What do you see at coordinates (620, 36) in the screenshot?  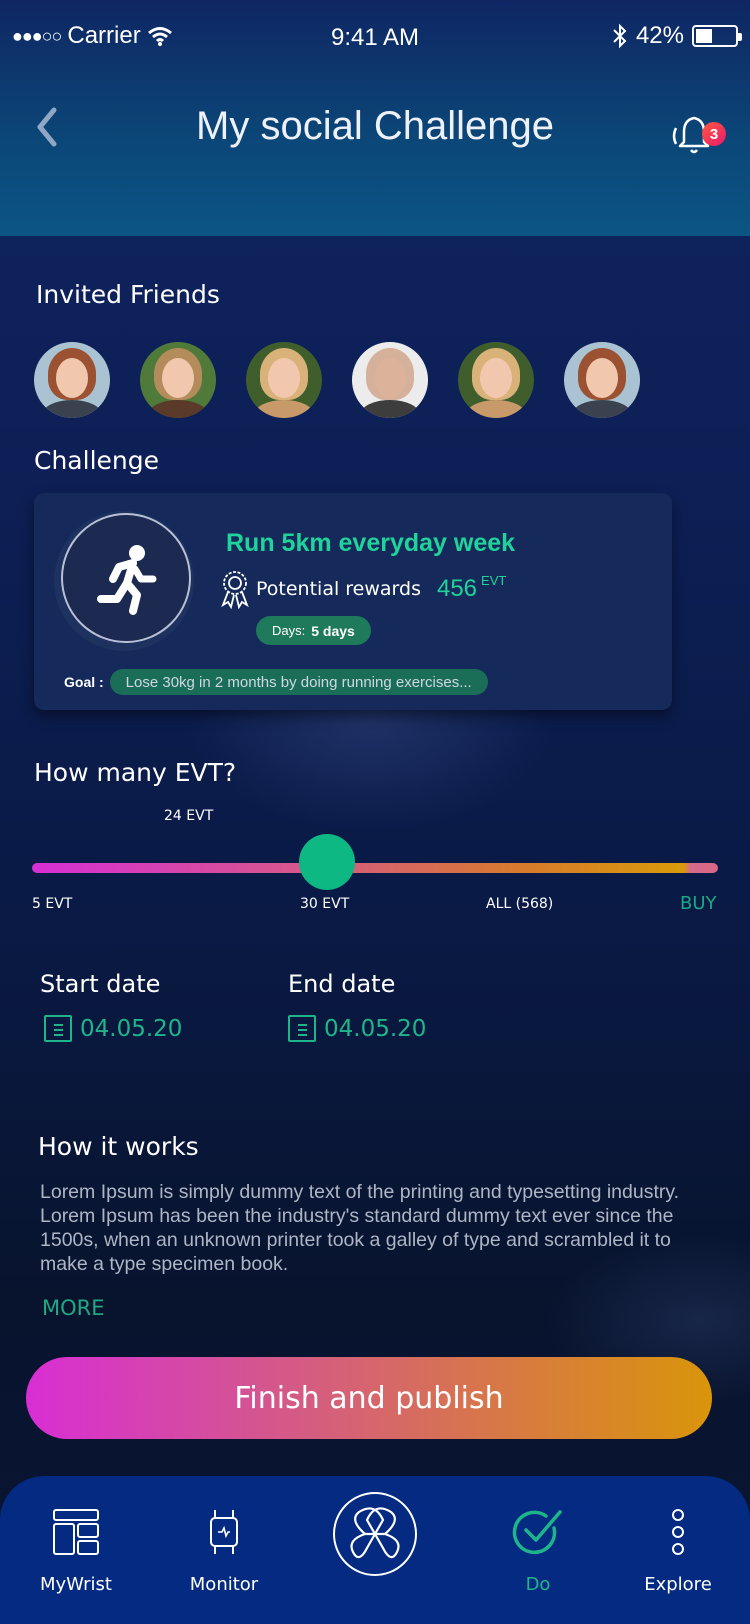 I see `bluetooth-icon` at bounding box center [620, 36].